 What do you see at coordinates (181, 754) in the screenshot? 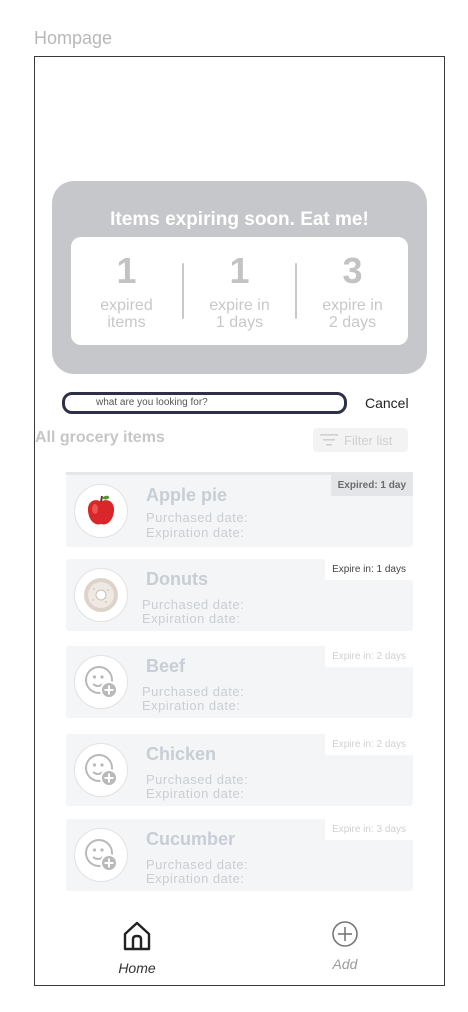
I see `item-name: Chicken` at bounding box center [181, 754].